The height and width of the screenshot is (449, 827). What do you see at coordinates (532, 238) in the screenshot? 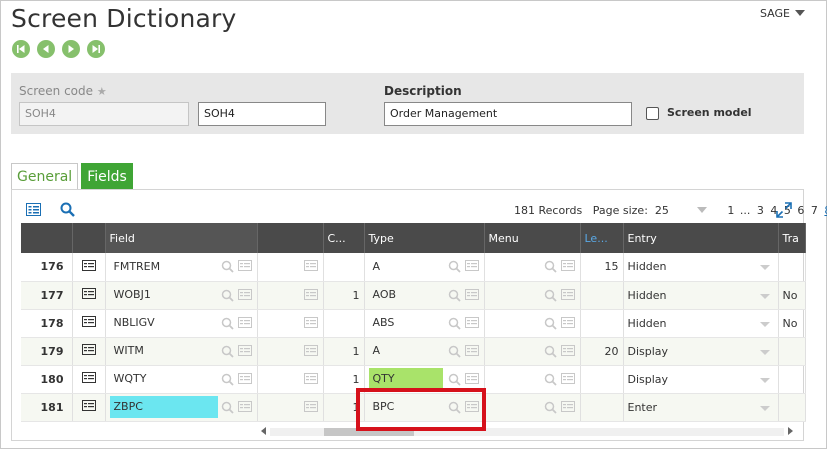
I see `col-header-menu: Menu` at bounding box center [532, 238].